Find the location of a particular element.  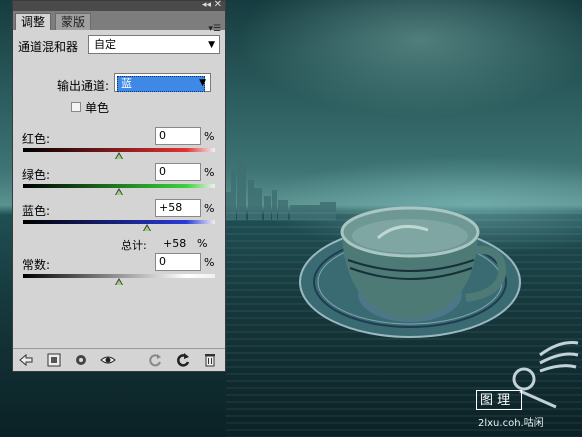

teacup-on-saucer is located at coordinates (410, 272).